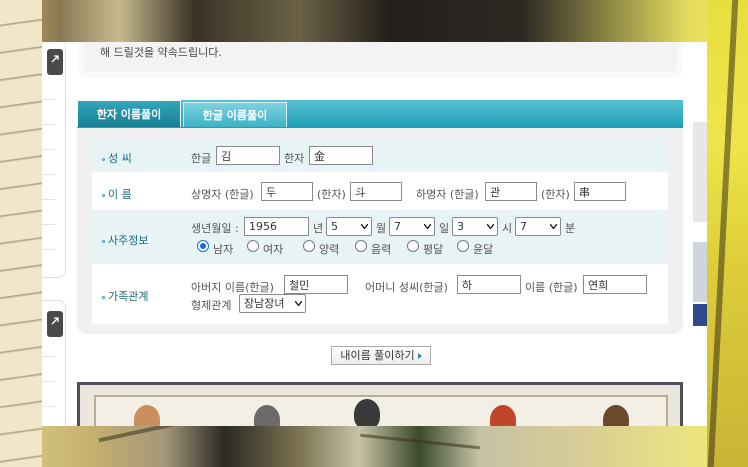 This screenshot has height=467, width=748. I want to click on submit-name-analysis-button: 내이름 풀이하기, so click(381, 355).